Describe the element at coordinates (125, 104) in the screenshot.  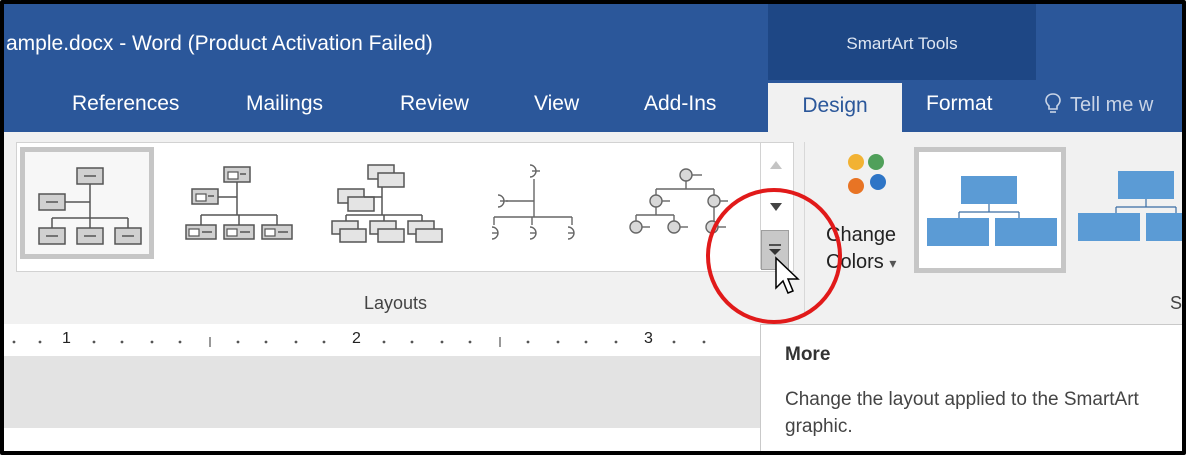
I see `tab-references: References` at that location.